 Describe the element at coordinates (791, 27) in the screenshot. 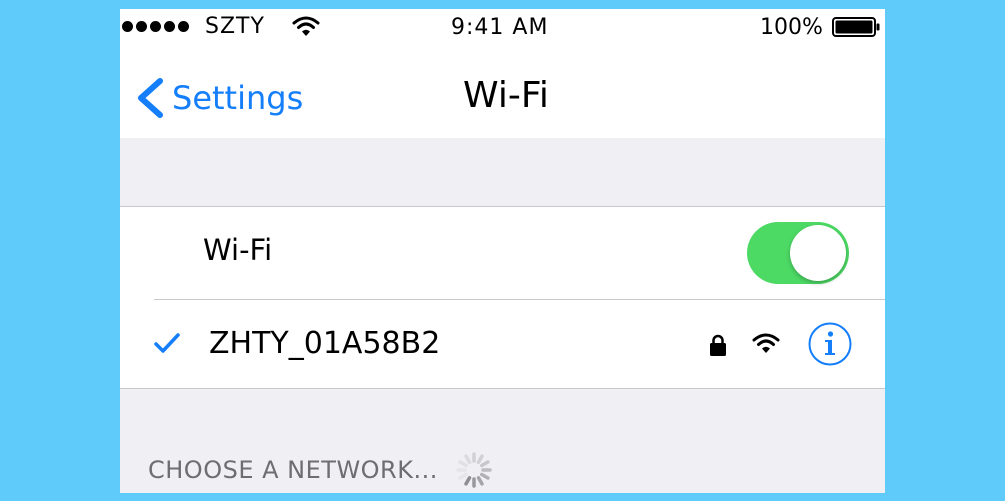

I see `battery-percentage: 100%` at that location.